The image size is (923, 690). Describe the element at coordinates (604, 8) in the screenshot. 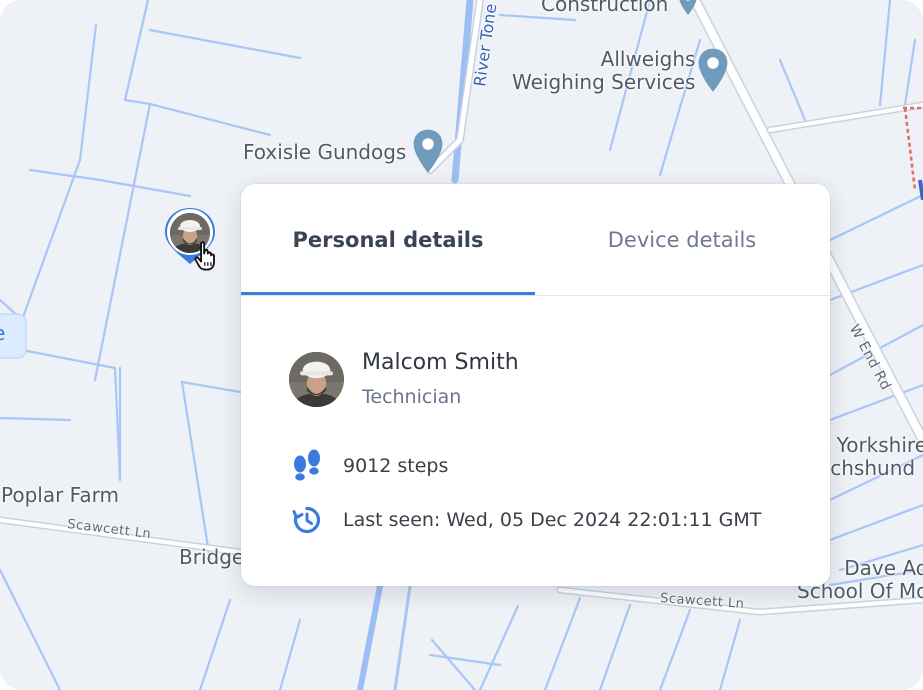

I see `label-construction: Construction` at that location.